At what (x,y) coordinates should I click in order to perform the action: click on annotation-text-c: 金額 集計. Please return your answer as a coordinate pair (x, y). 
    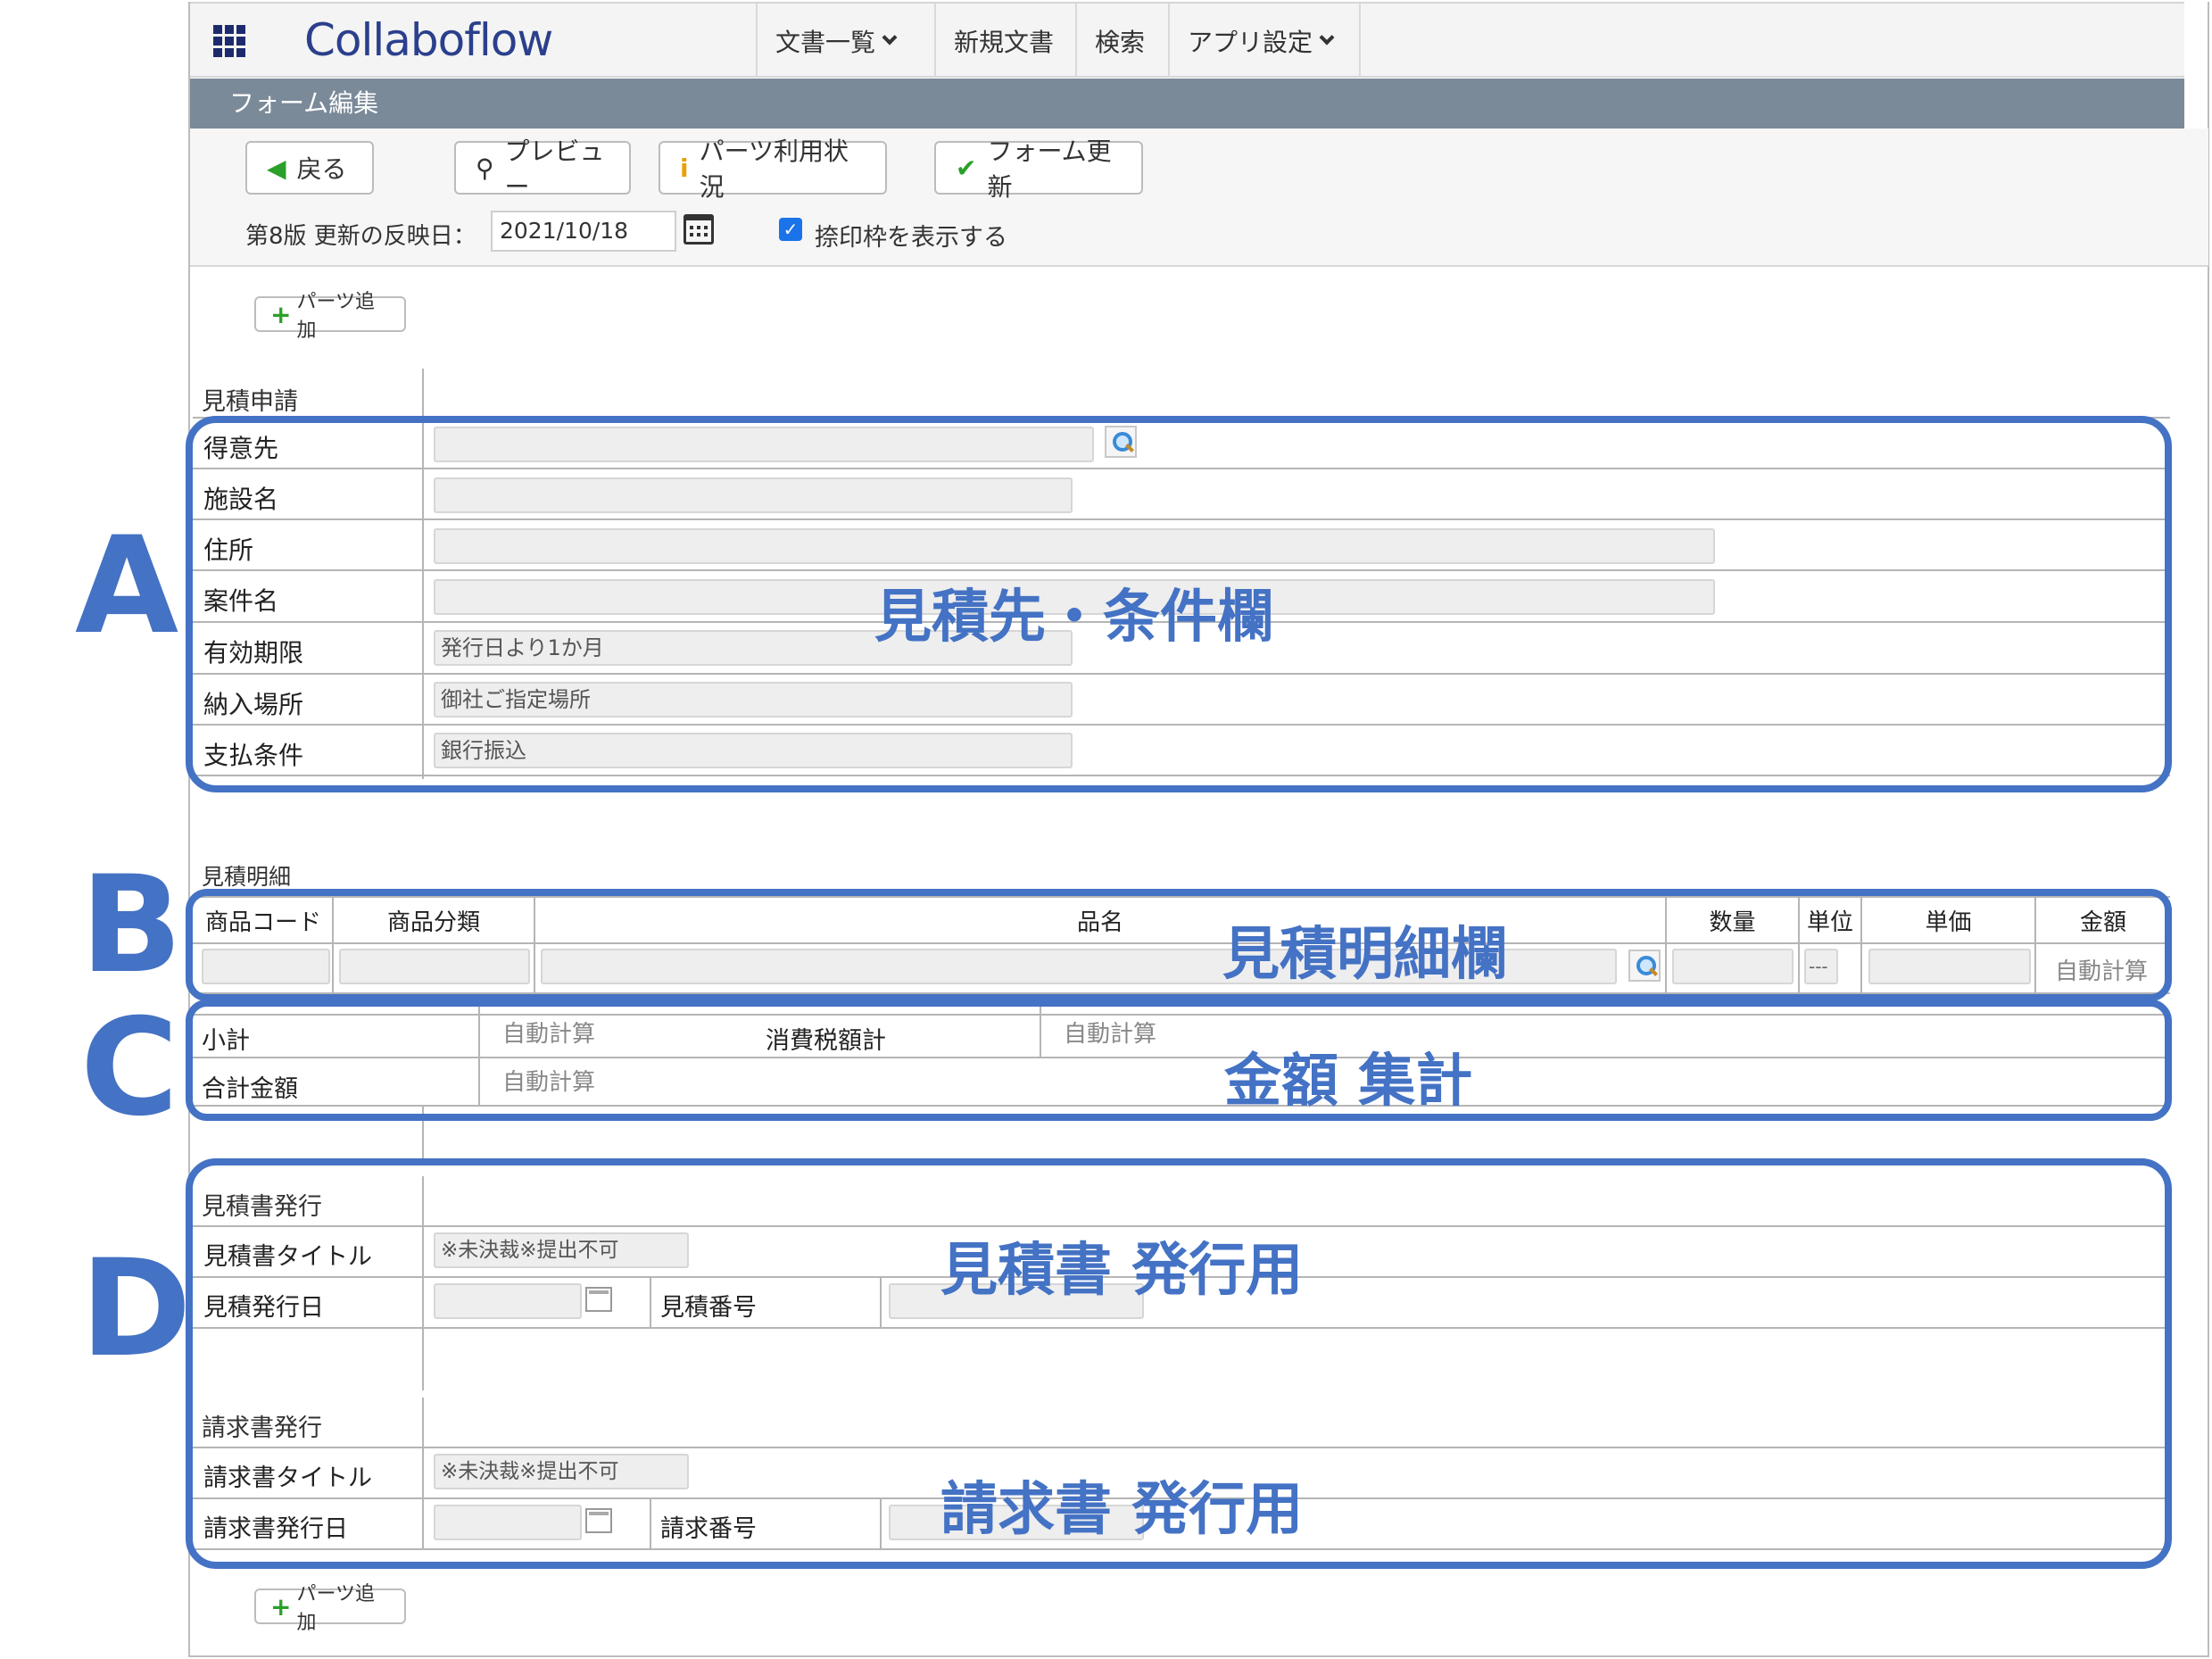
    Looking at the image, I should click on (1348, 1082).